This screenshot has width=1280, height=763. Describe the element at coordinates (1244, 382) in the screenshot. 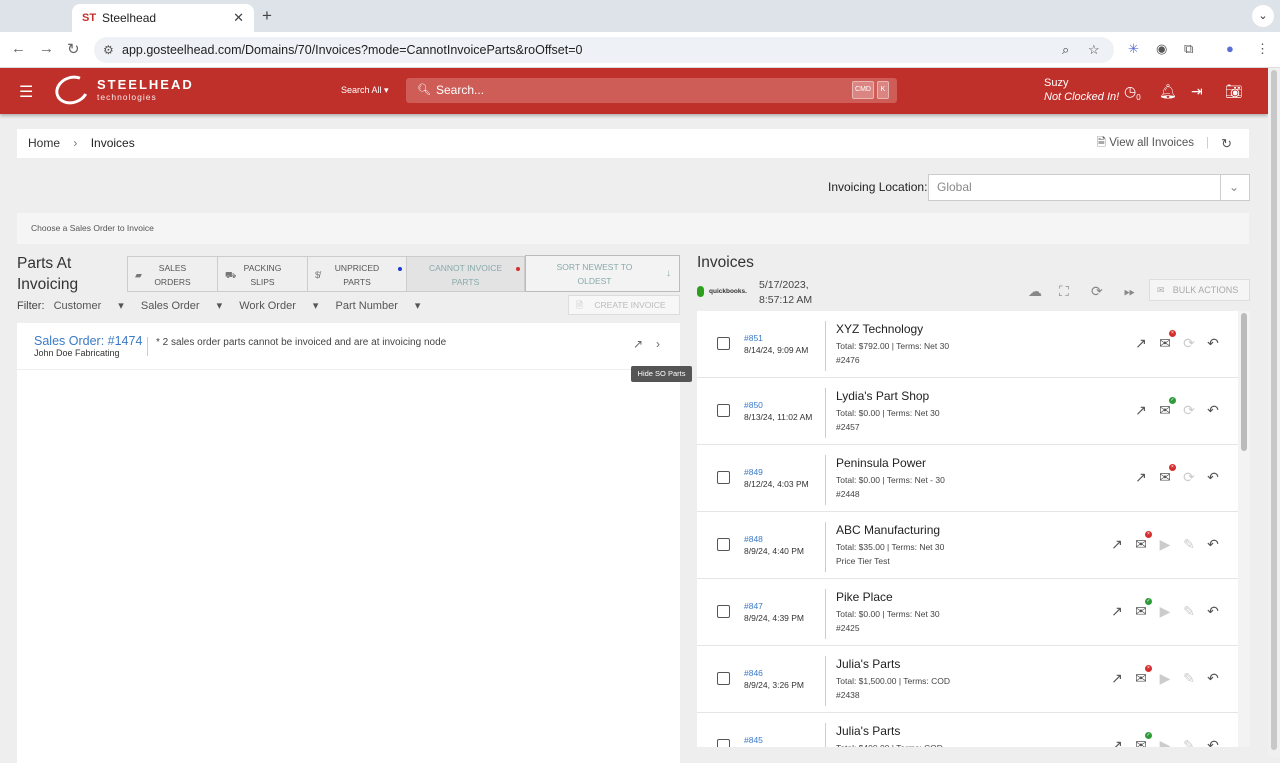

I see `invoice-scroll-thumb` at that location.